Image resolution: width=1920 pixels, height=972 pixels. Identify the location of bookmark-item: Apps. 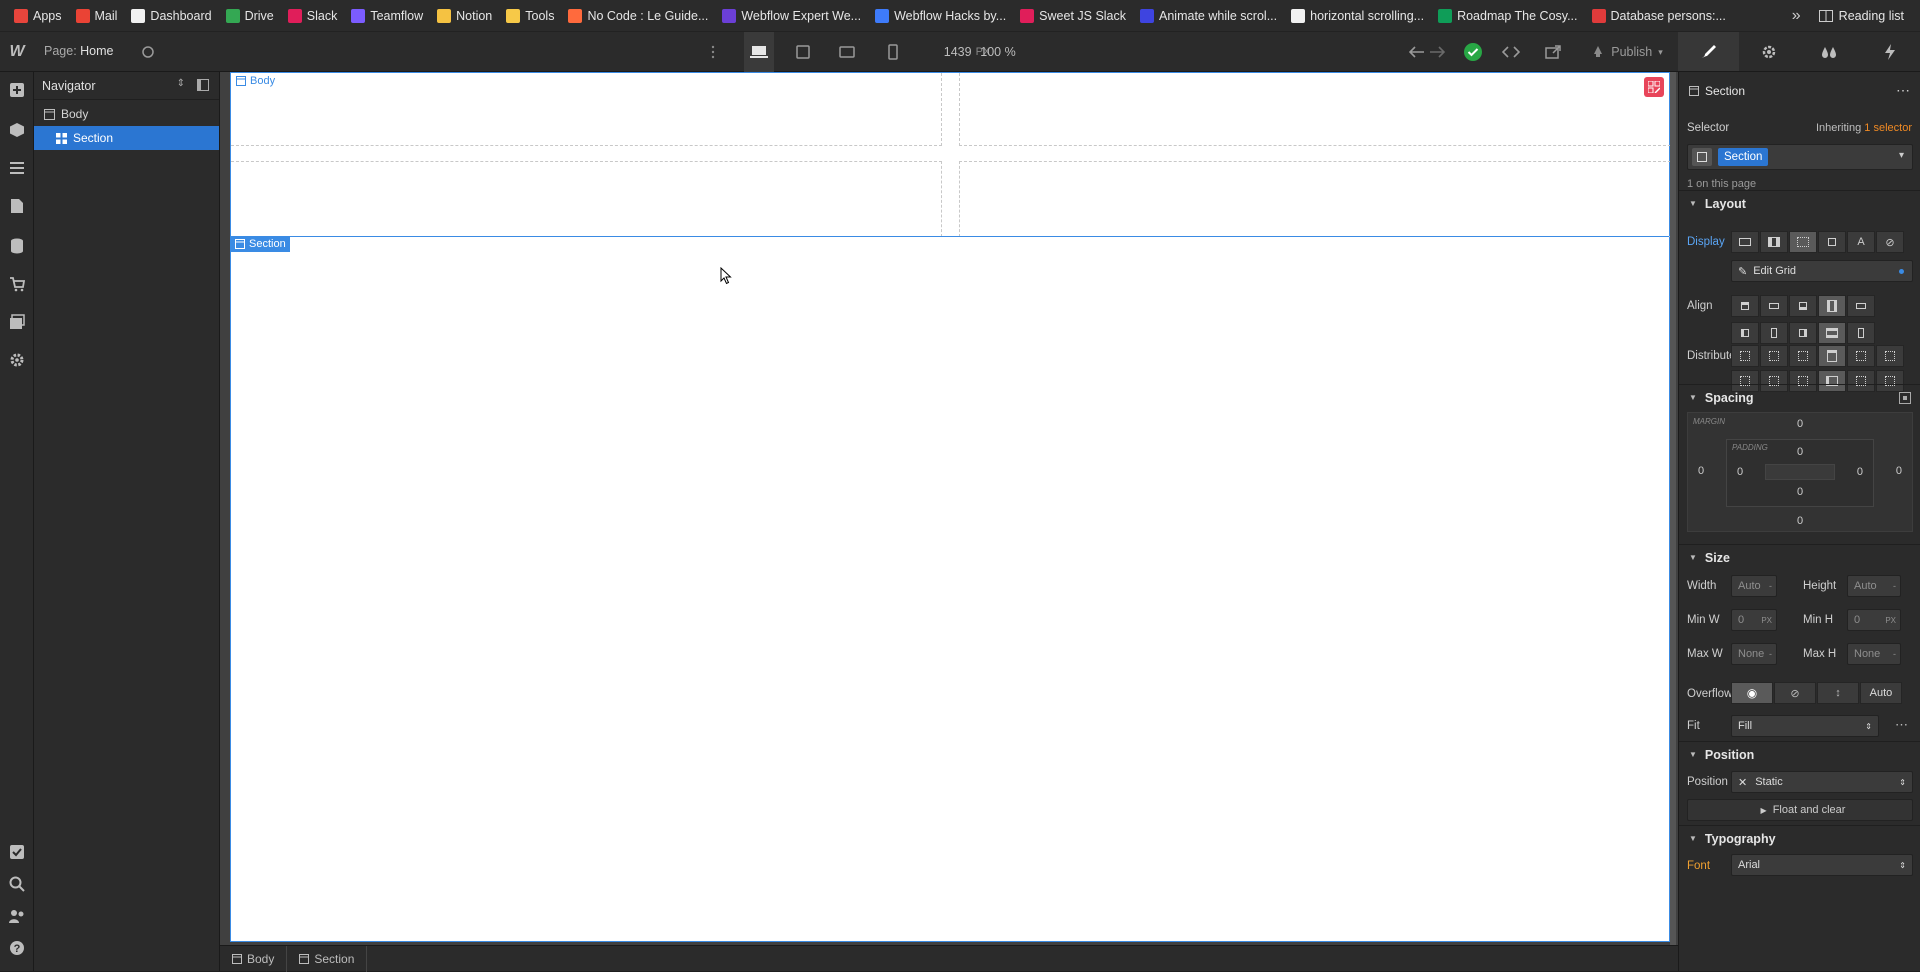
(38, 16).